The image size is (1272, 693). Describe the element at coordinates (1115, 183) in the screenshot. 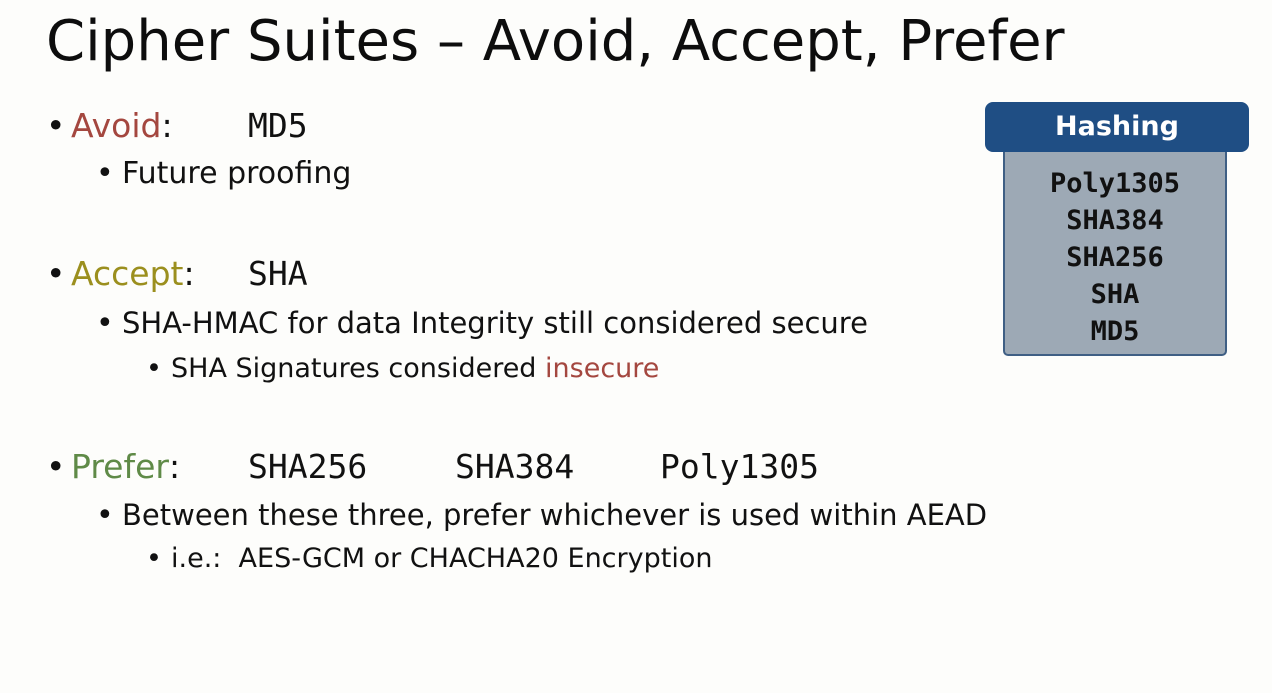

I see `hashing-item: Poly1305` at that location.